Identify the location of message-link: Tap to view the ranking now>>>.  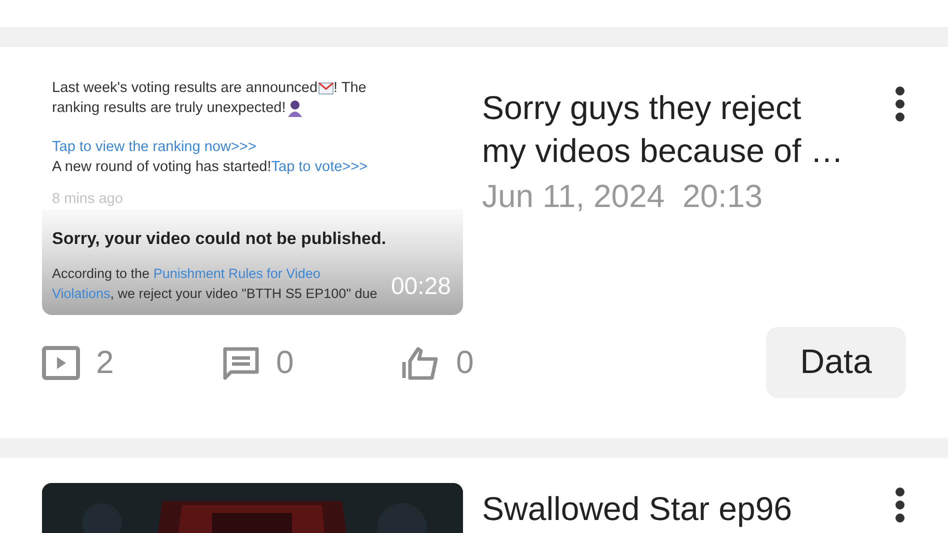
(154, 147).